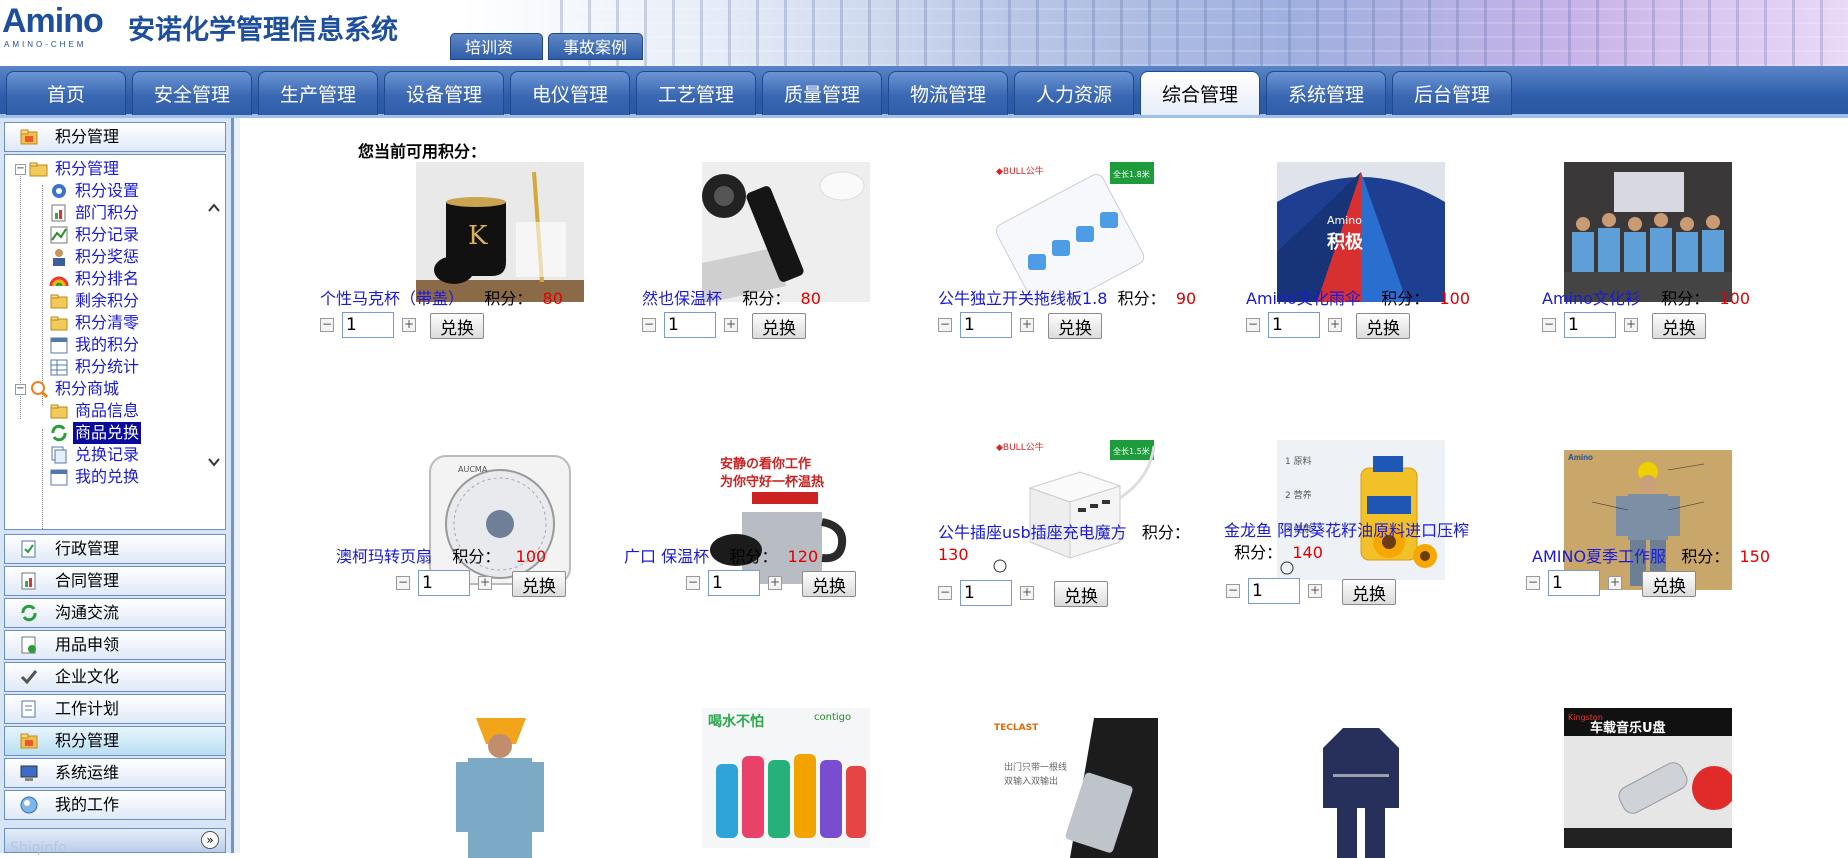  What do you see at coordinates (1022, 298) in the screenshot?
I see `product-name: 公牛独立开关拖线板1.8` at bounding box center [1022, 298].